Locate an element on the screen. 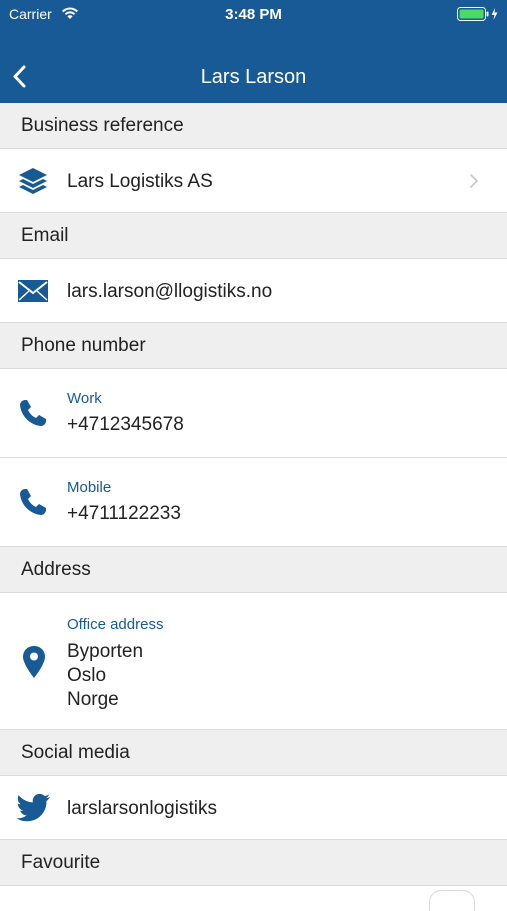 The image size is (507, 911). address-line: Norge is located at coordinates (93, 699).